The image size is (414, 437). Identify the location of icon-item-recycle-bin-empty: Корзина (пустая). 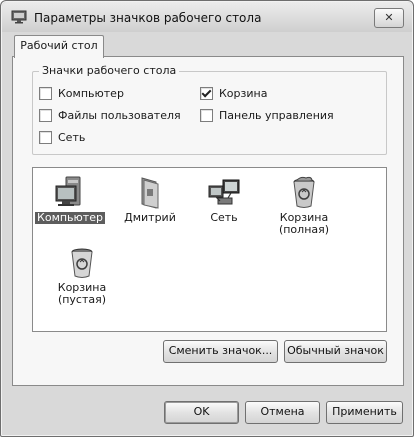
(82, 275).